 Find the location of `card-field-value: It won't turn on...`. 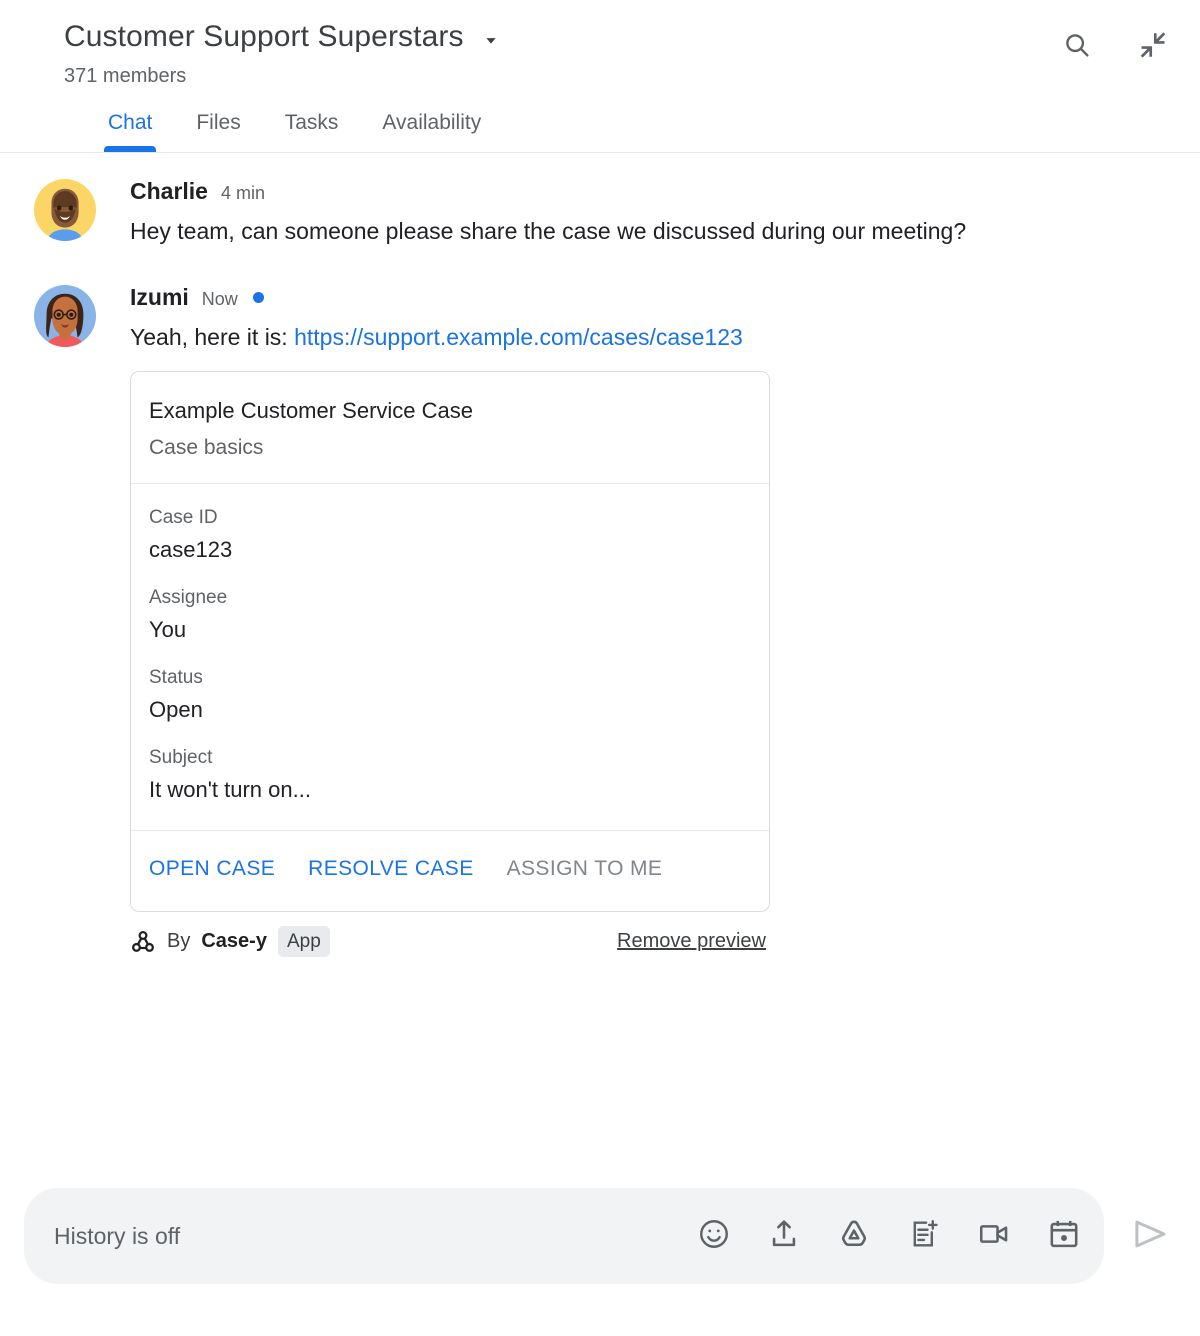

card-field-value: It won't turn on... is located at coordinates (230, 789).